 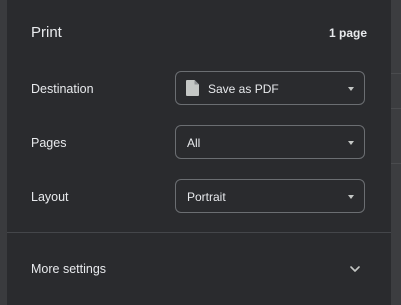 I want to click on more-settings-toggle: More settings, so click(x=199, y=270).